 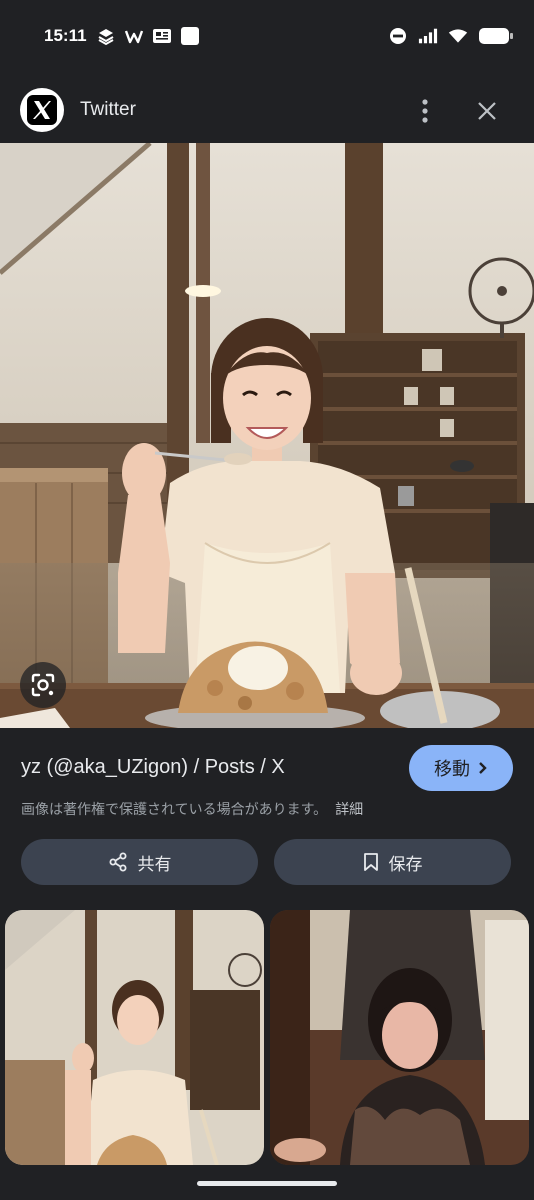 What do you see at coordinates (428, 36) in the screenshot?
I see `signal-icon` at bounding box center [428, 36].